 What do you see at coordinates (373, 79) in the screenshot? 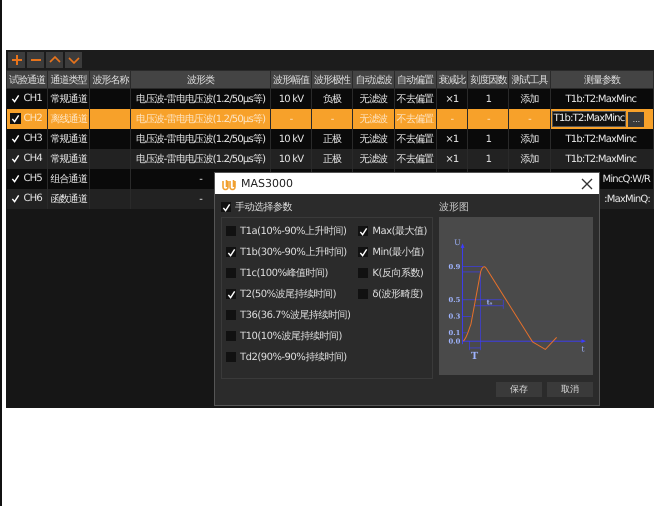
I see `column-header: 自动滤波` at bounding box center [373, 79].